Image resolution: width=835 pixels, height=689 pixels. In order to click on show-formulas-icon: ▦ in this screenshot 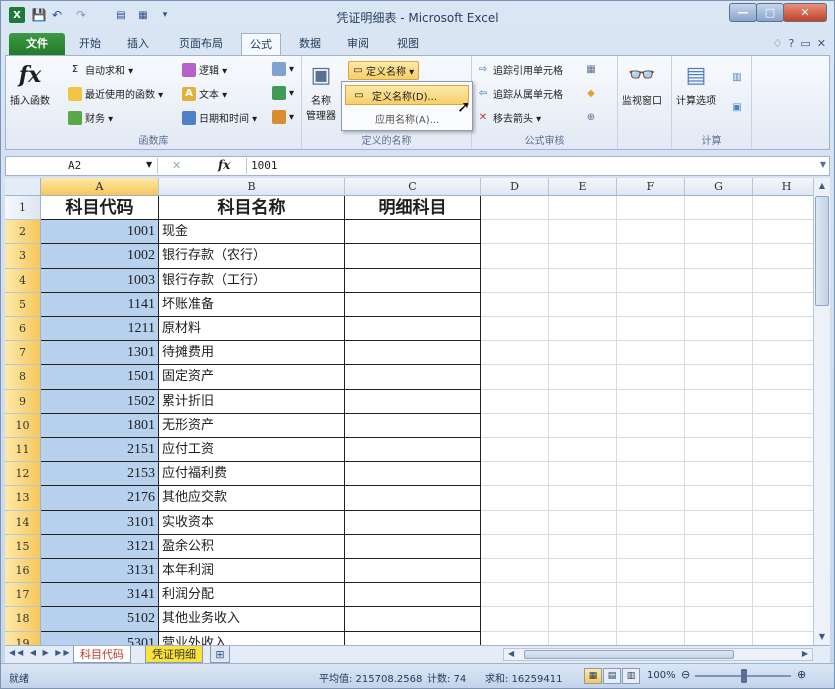, I will do `click(591, 69)`.